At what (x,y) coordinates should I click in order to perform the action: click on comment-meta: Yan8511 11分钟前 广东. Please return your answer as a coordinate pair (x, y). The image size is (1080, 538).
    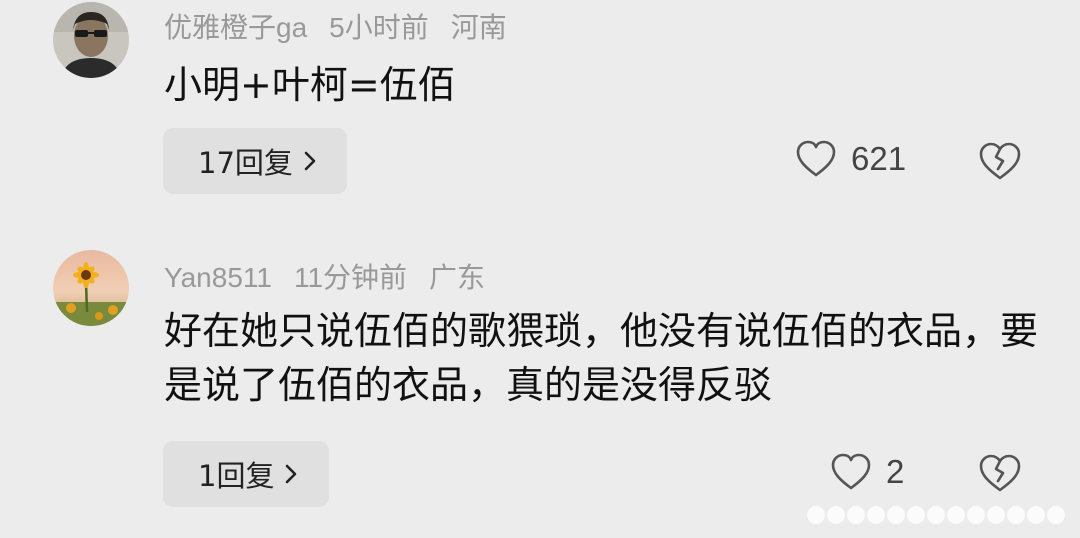
    Looking at the image, I should click on (335, 276).